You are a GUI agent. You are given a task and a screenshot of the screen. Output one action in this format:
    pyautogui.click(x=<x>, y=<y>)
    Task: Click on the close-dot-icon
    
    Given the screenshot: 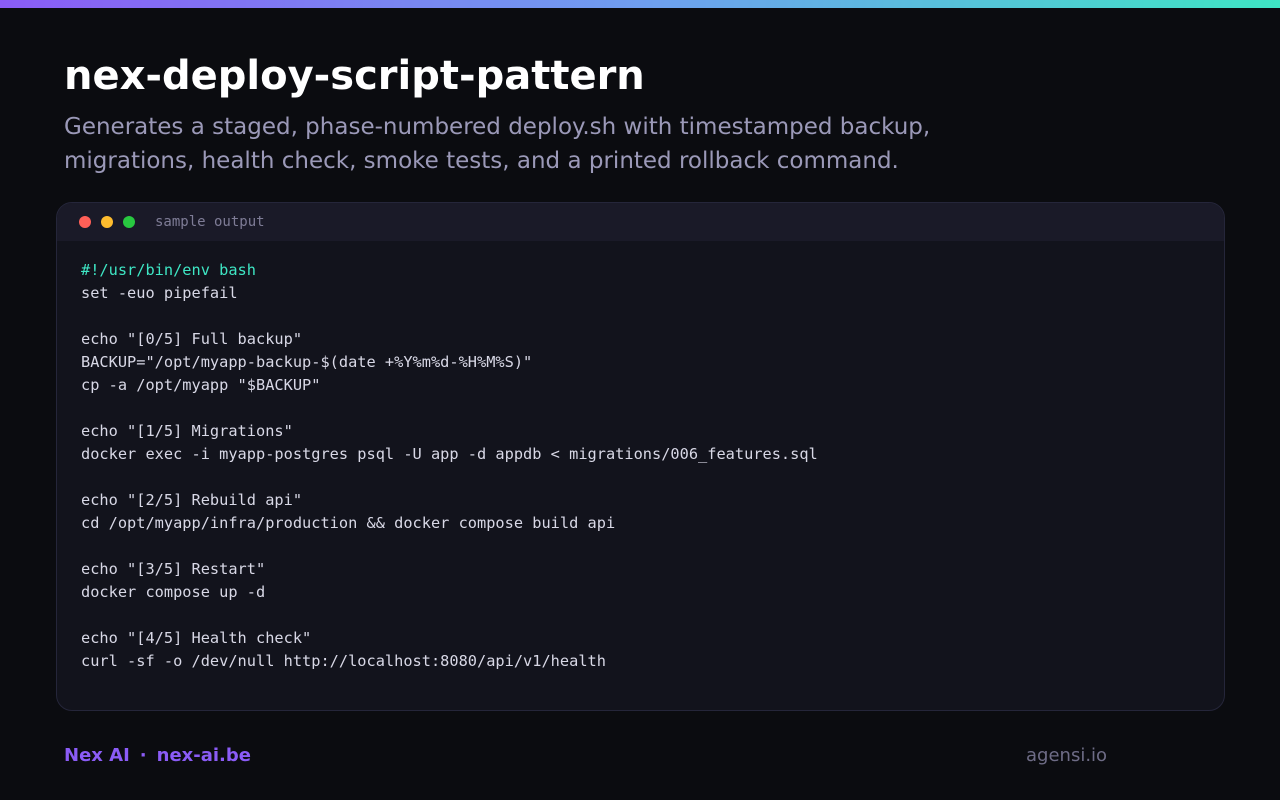 What is the action you would take?
    pyautogui.click(x=85, y=222)
    